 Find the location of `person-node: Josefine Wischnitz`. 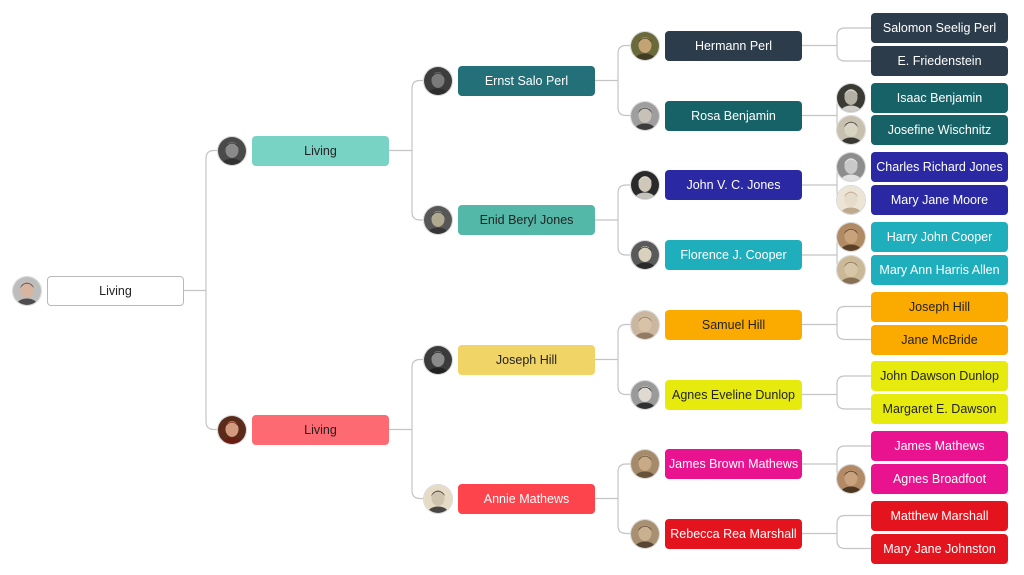

person-node: Josefine Wischnitz is located at coordinates (939, 130).